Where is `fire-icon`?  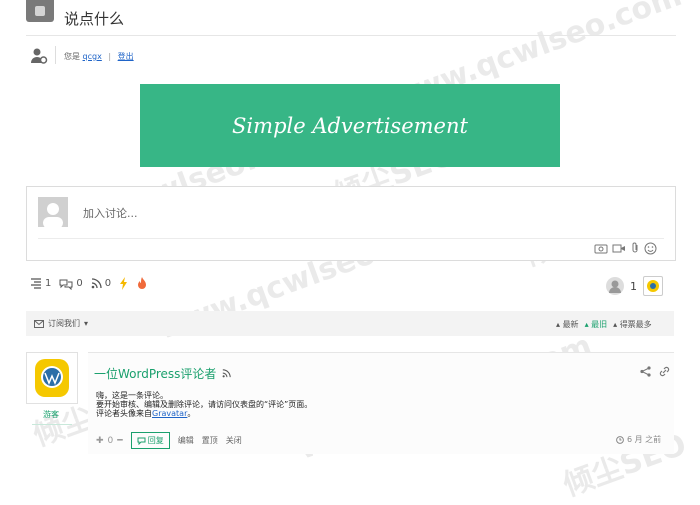
fire-icon is located at coordinates (142, 283).